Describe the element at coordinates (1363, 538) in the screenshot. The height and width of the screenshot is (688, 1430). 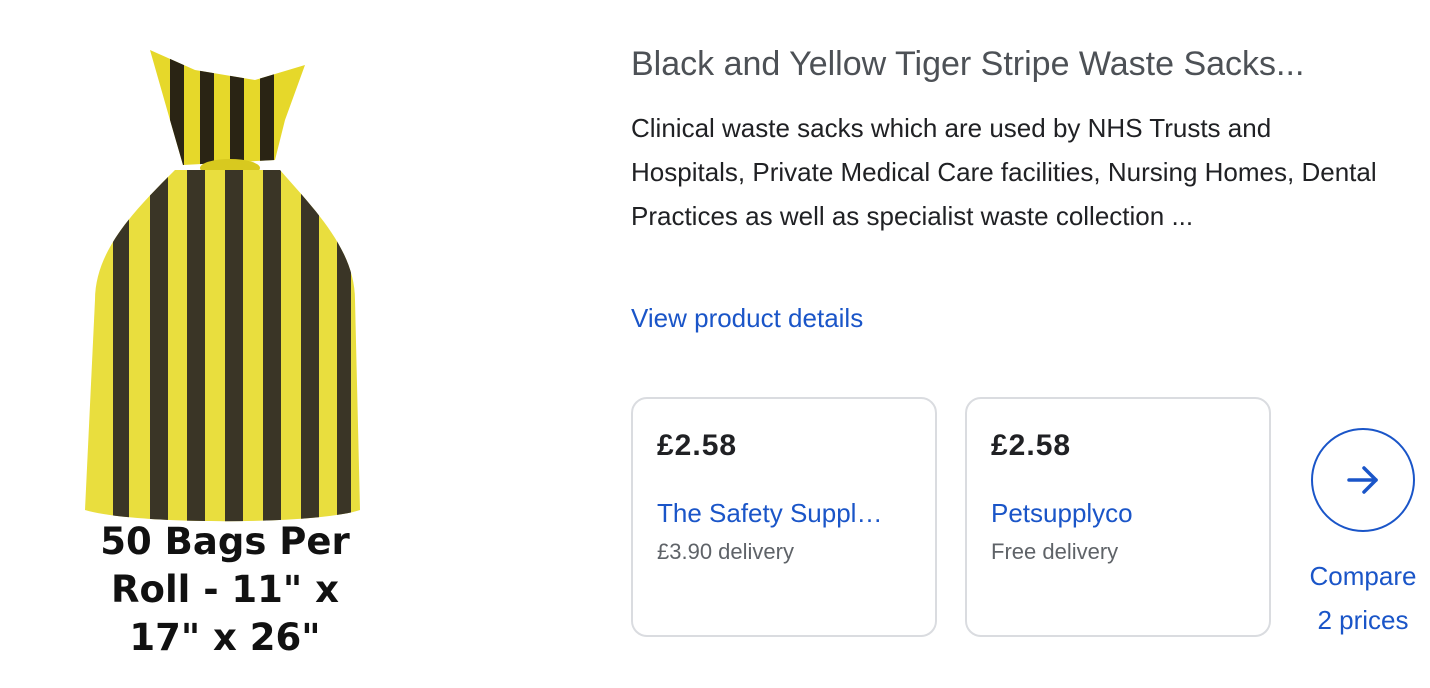
I see `compare-prices: Compare 2 prices` at that location.